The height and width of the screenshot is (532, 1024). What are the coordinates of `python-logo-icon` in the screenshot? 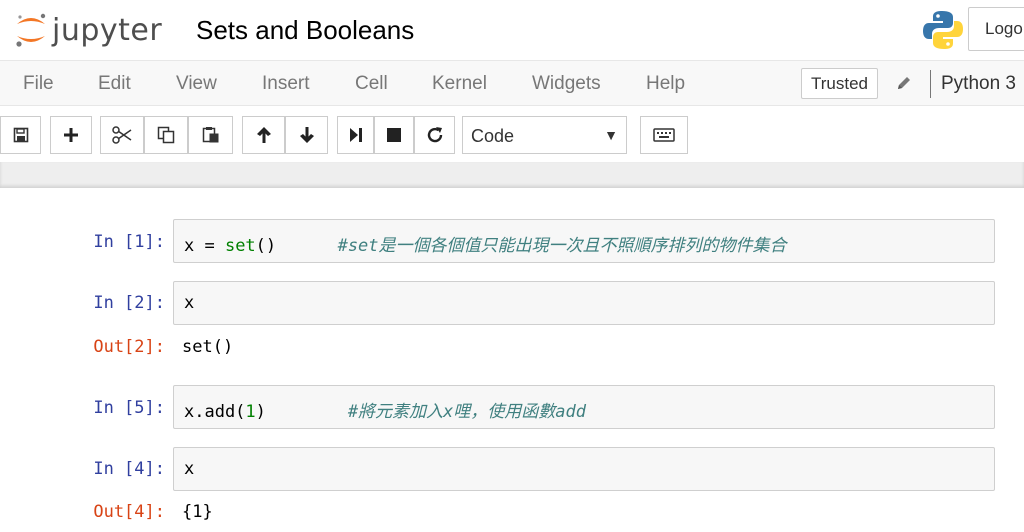 It's located at (943, 32).